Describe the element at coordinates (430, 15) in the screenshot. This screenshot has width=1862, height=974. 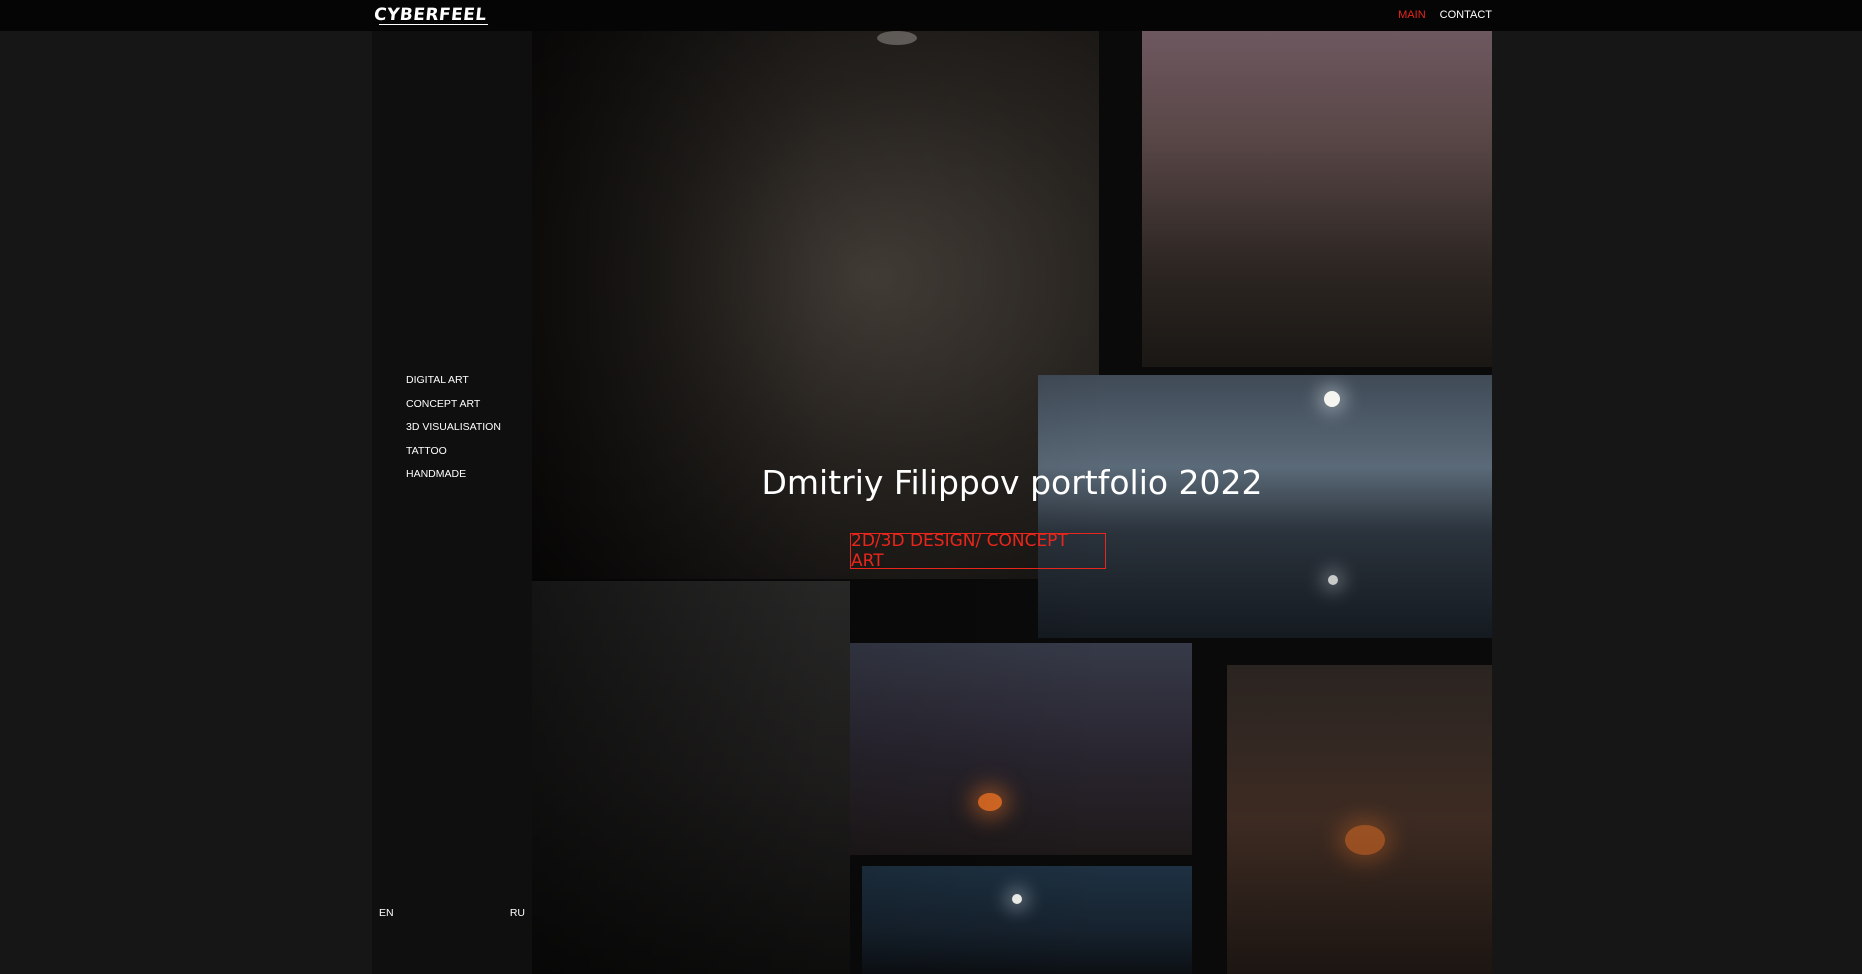
I see `site-logo: CYBERFEEL` at that location.